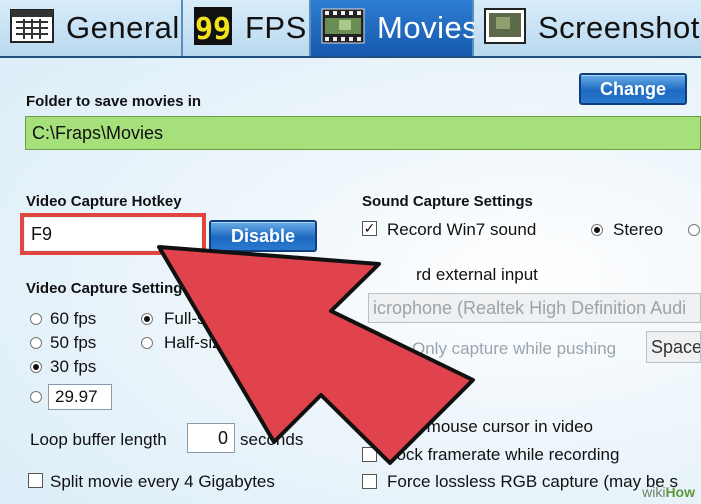 This screenshot has width=701, height=504. I want to click on watermark-suffix: How, so click(680, 492).